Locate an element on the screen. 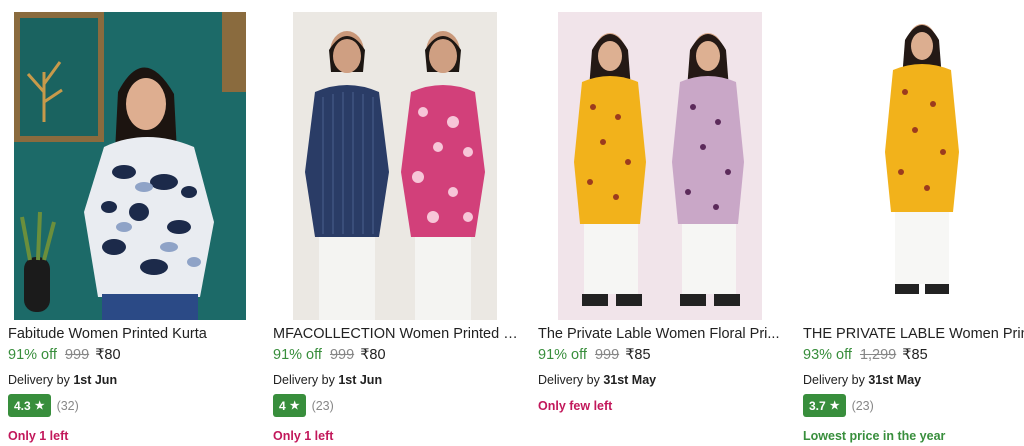 Image resolution: width=1024 pixels, height=446 pixels. rating-row: 4.3 ★ (32) is located at coordinates (43, 405).